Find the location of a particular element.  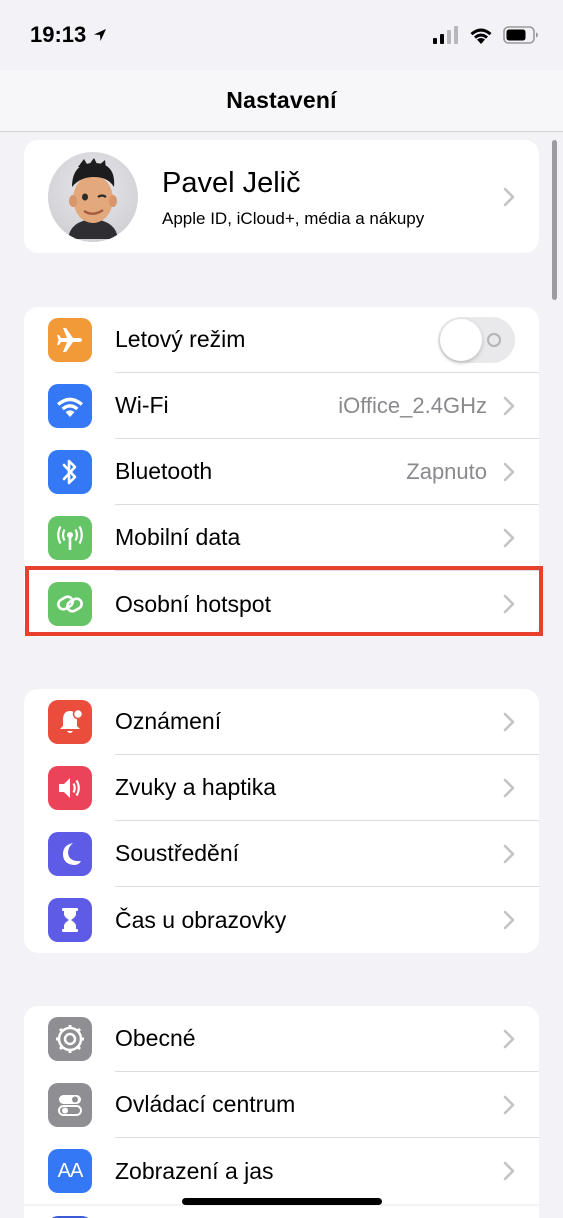

status-bar: 19:13 is located at coordinates (281, 35).